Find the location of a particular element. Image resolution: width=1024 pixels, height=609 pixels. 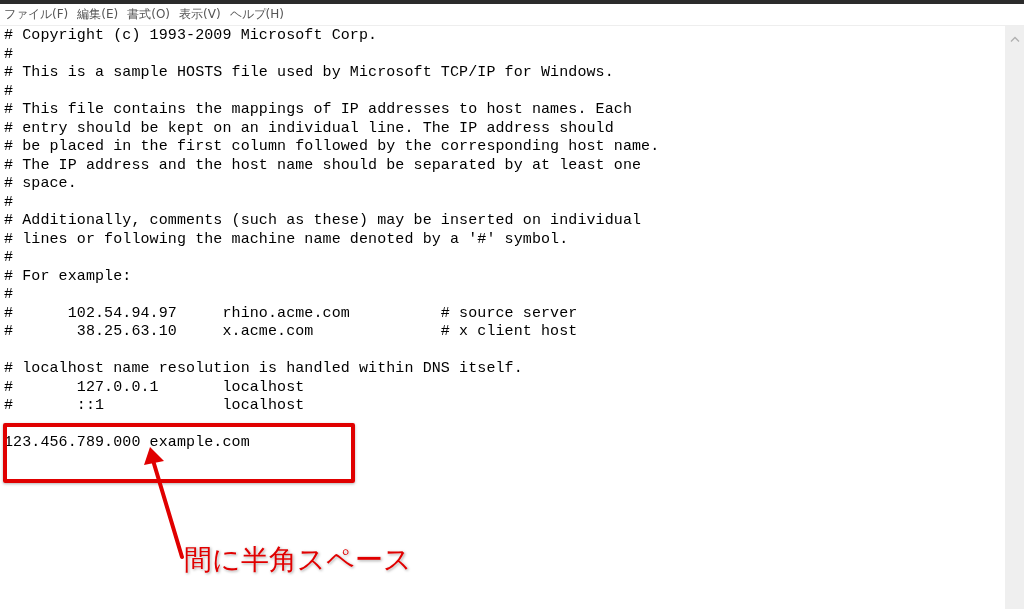

text-line: # 102.54.94.97 rhino.acme.com # source server is located at coordinates (291, 313).